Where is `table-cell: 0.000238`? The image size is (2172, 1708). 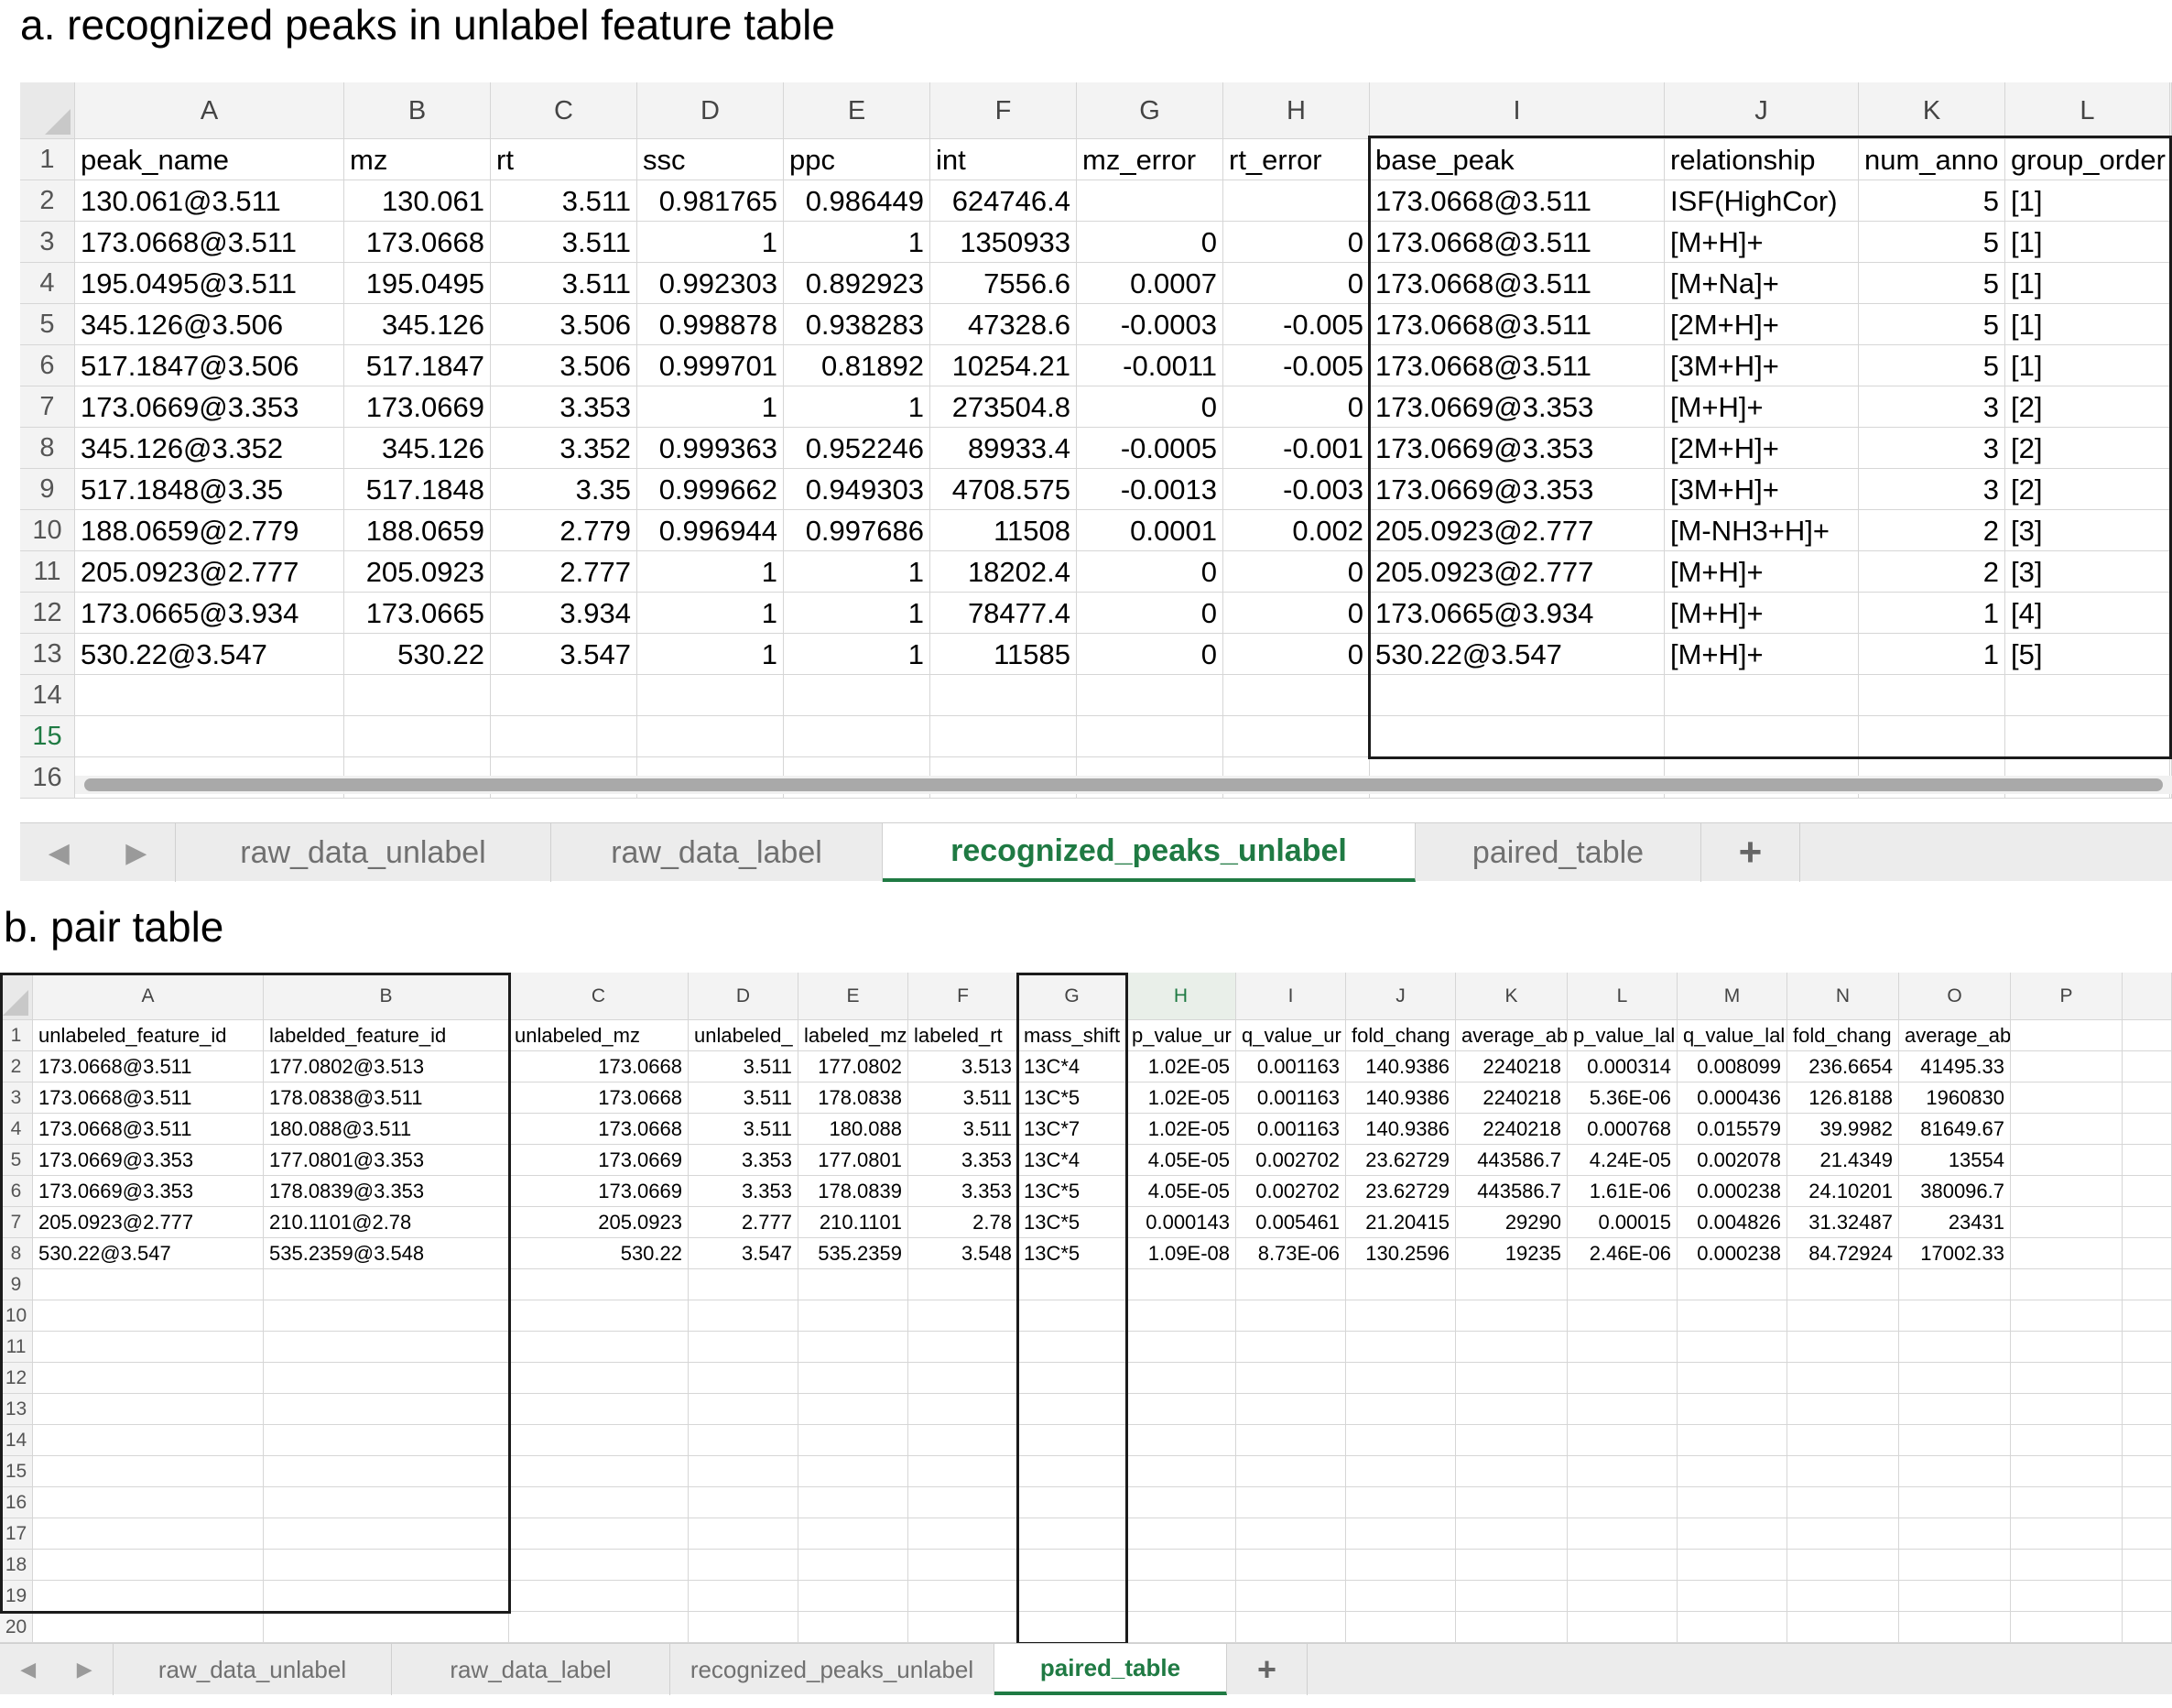
table-cell: 0.000238 is located at coordinates (1733, 1253).